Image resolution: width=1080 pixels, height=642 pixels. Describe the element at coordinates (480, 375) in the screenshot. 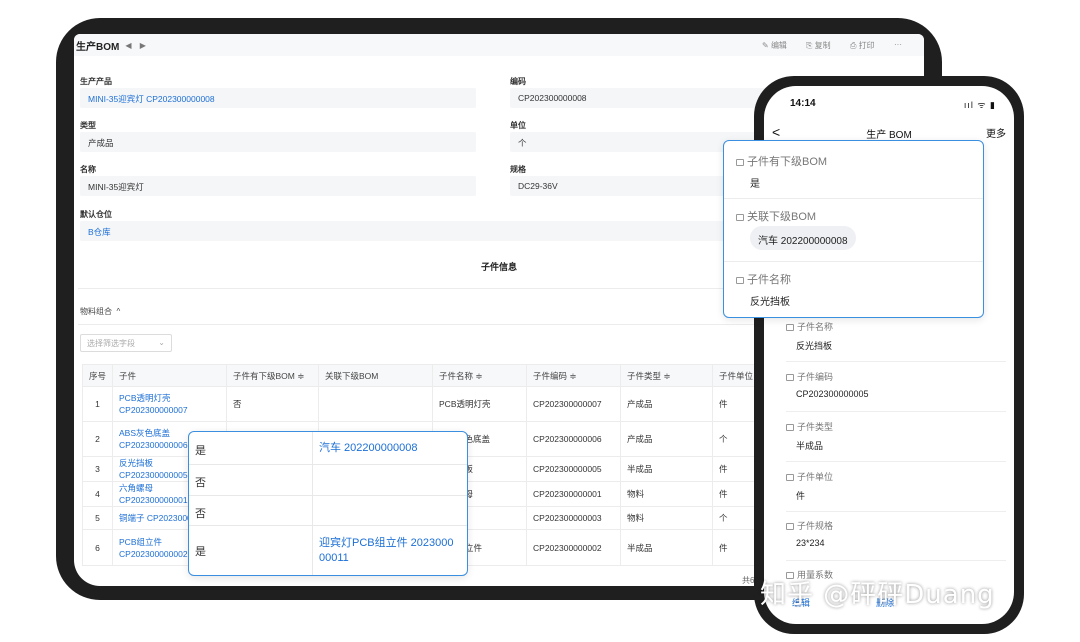

I see `col-header: 子件名称 ≑` at that location.